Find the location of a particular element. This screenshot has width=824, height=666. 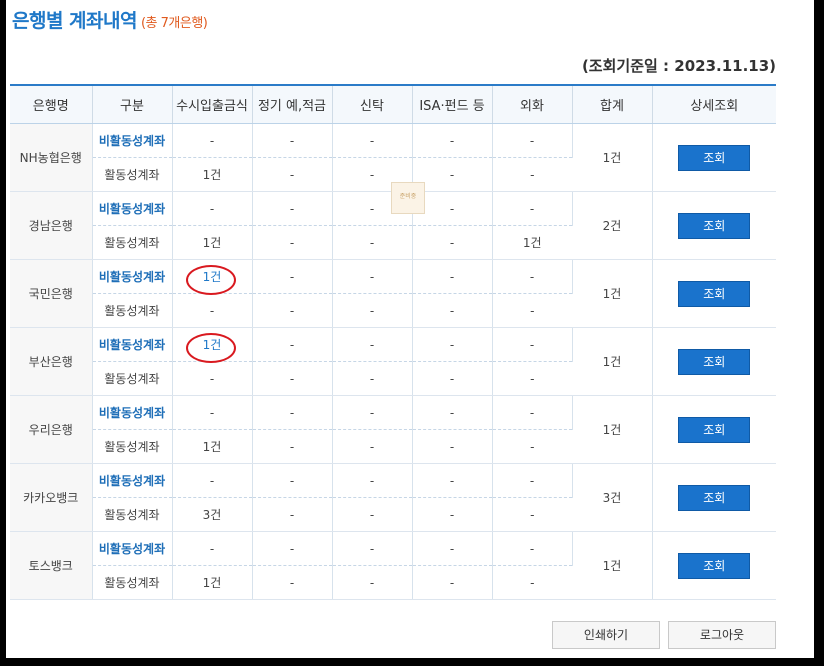

cell-active-demand: 3건 is located at coordinates (212, 514).